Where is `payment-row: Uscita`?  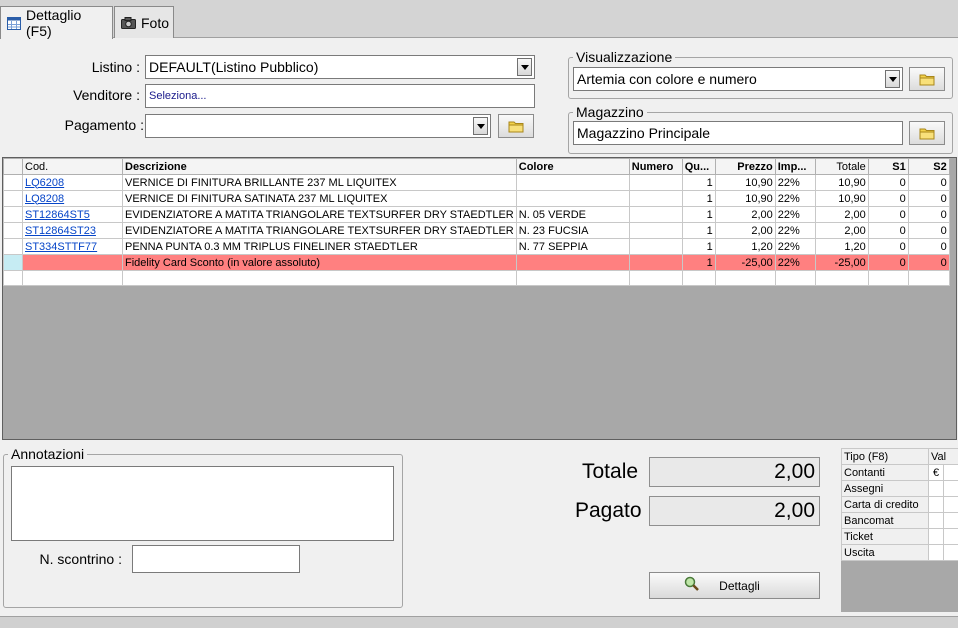
payment-row: Uscita is located at coordinates (899, 552).